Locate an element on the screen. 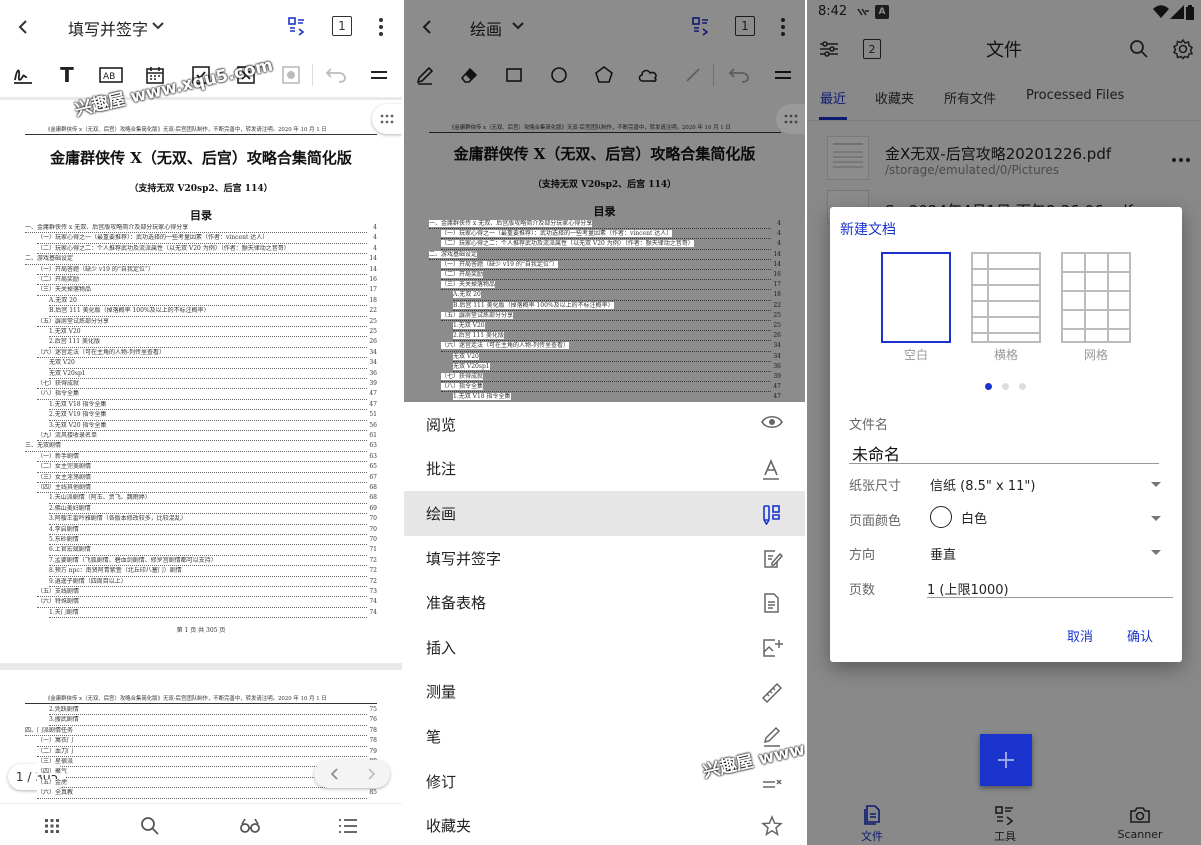 This screenshot has height=845, width=1201. toc-entry: 1.无双 V20 25 is located at coordinates (201, 333).